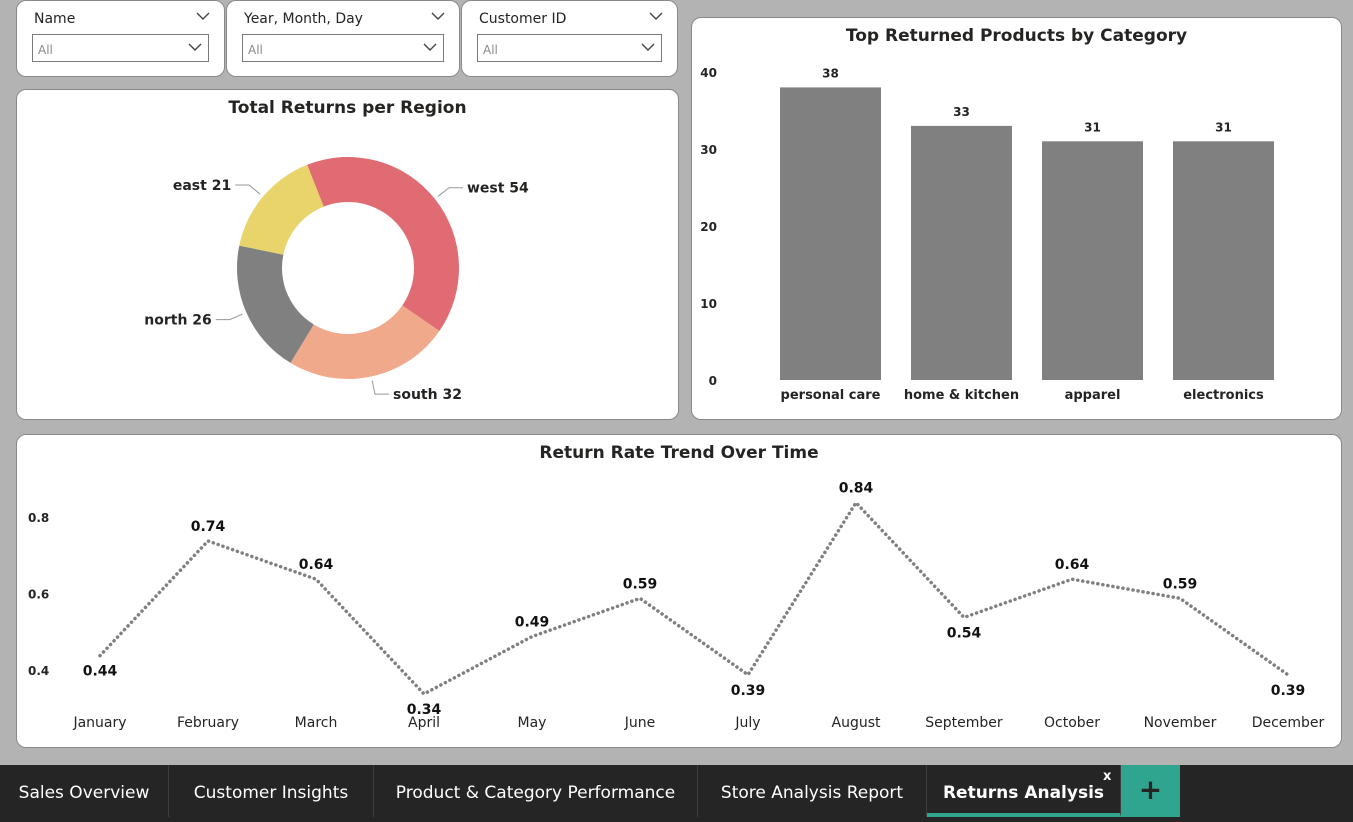 This screenshot has height=822, width=1353. What do you see at coordinates (99, 723) in the screenshot?
I see `line-x-tick: January` at bounding box center [99, 723].